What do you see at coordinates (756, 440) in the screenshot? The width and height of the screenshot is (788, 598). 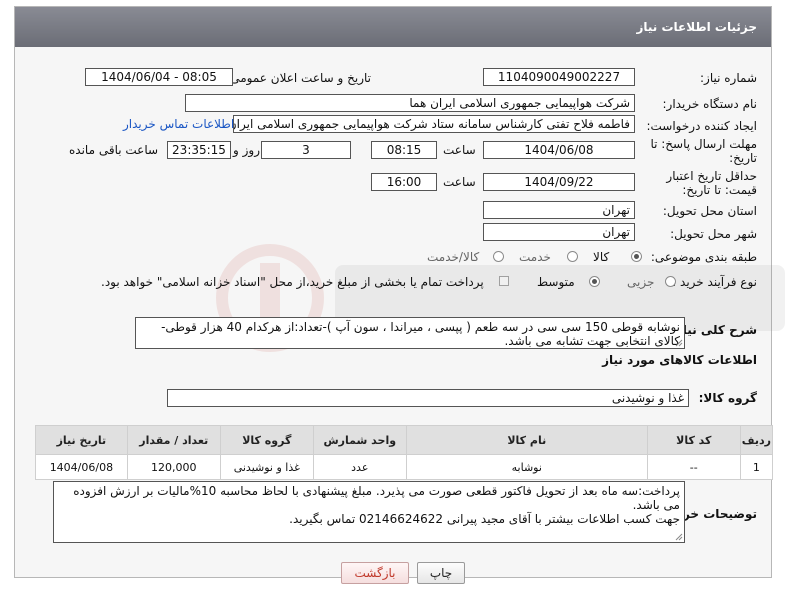 I see `col-row-number: ردیف` at bounding box center [756, 440].